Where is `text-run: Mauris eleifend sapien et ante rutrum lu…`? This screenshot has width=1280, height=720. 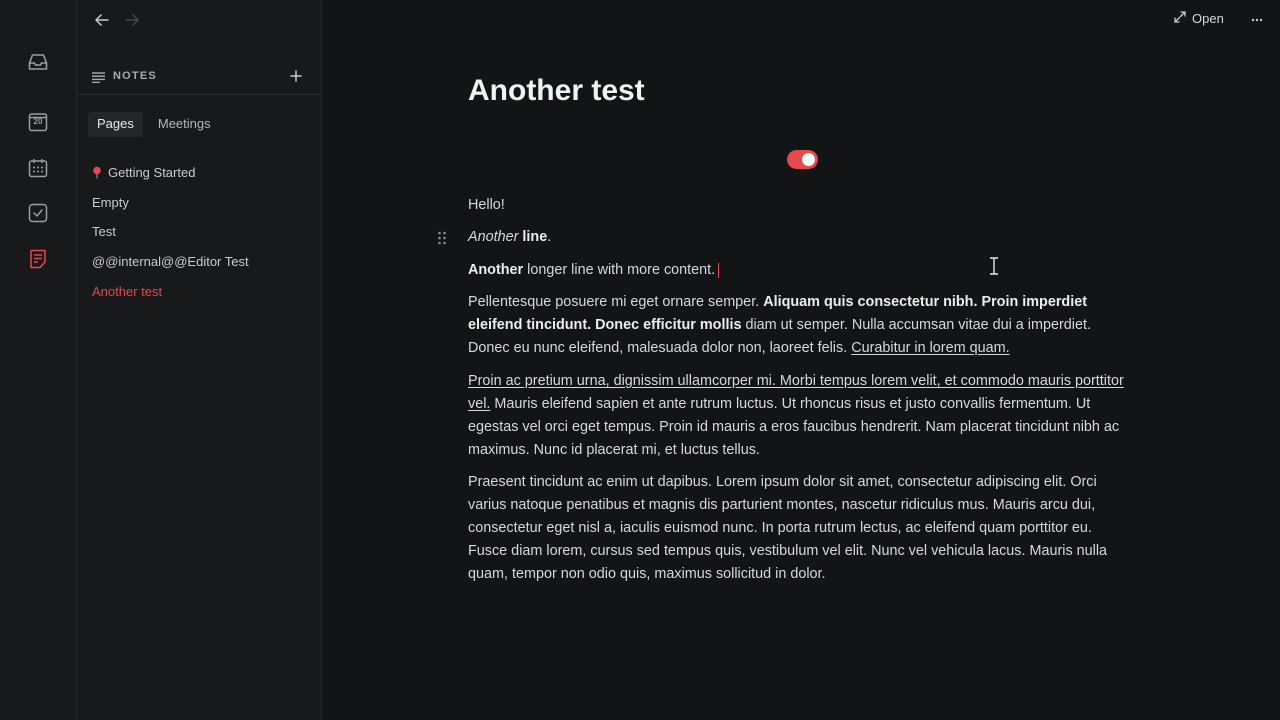 text-run: Mauris eleifend sapien et ante rutrum lu… is located at coordinates (794, 427).